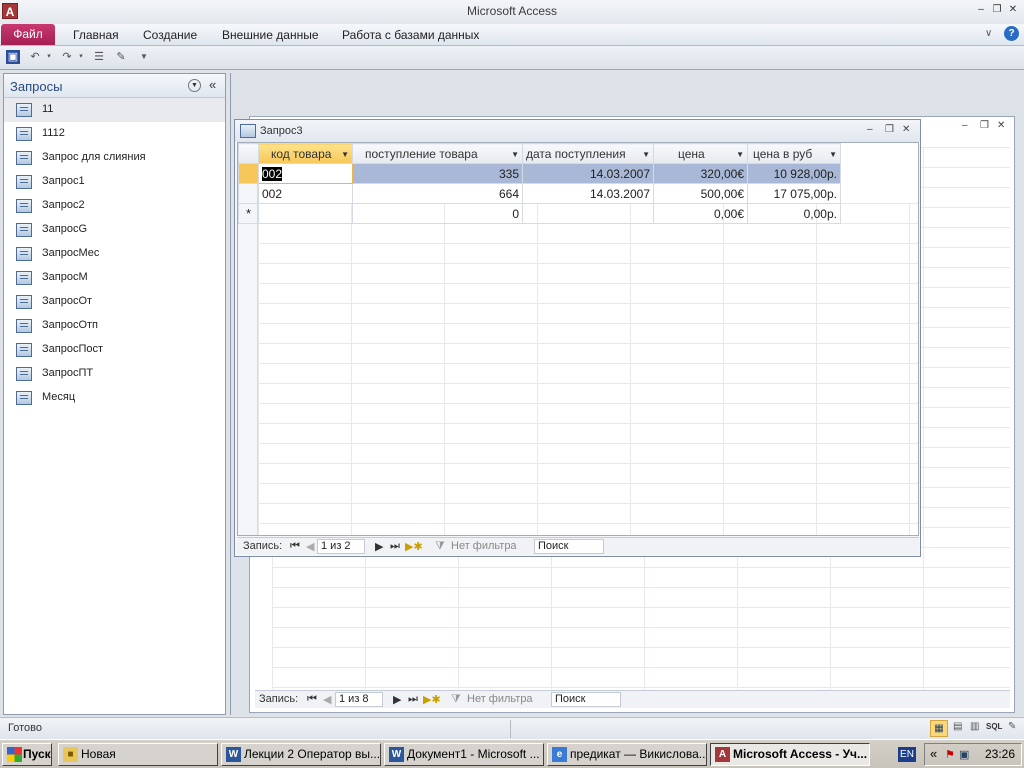 The width and height of the screenshot is (1024, 768). Describe the element at coordinates (114, 326) in the screenshot. I see `nav-item-query: ЗапросОтп` at that location.